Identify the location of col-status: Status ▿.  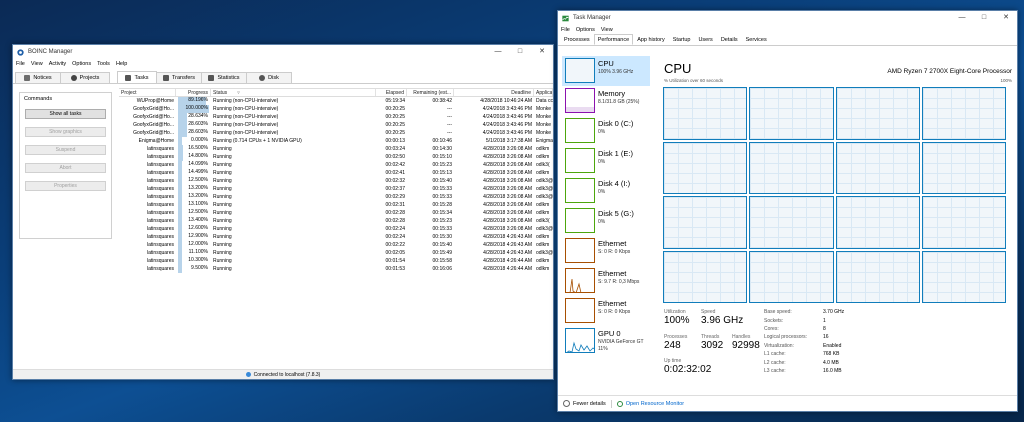
(293, 92).